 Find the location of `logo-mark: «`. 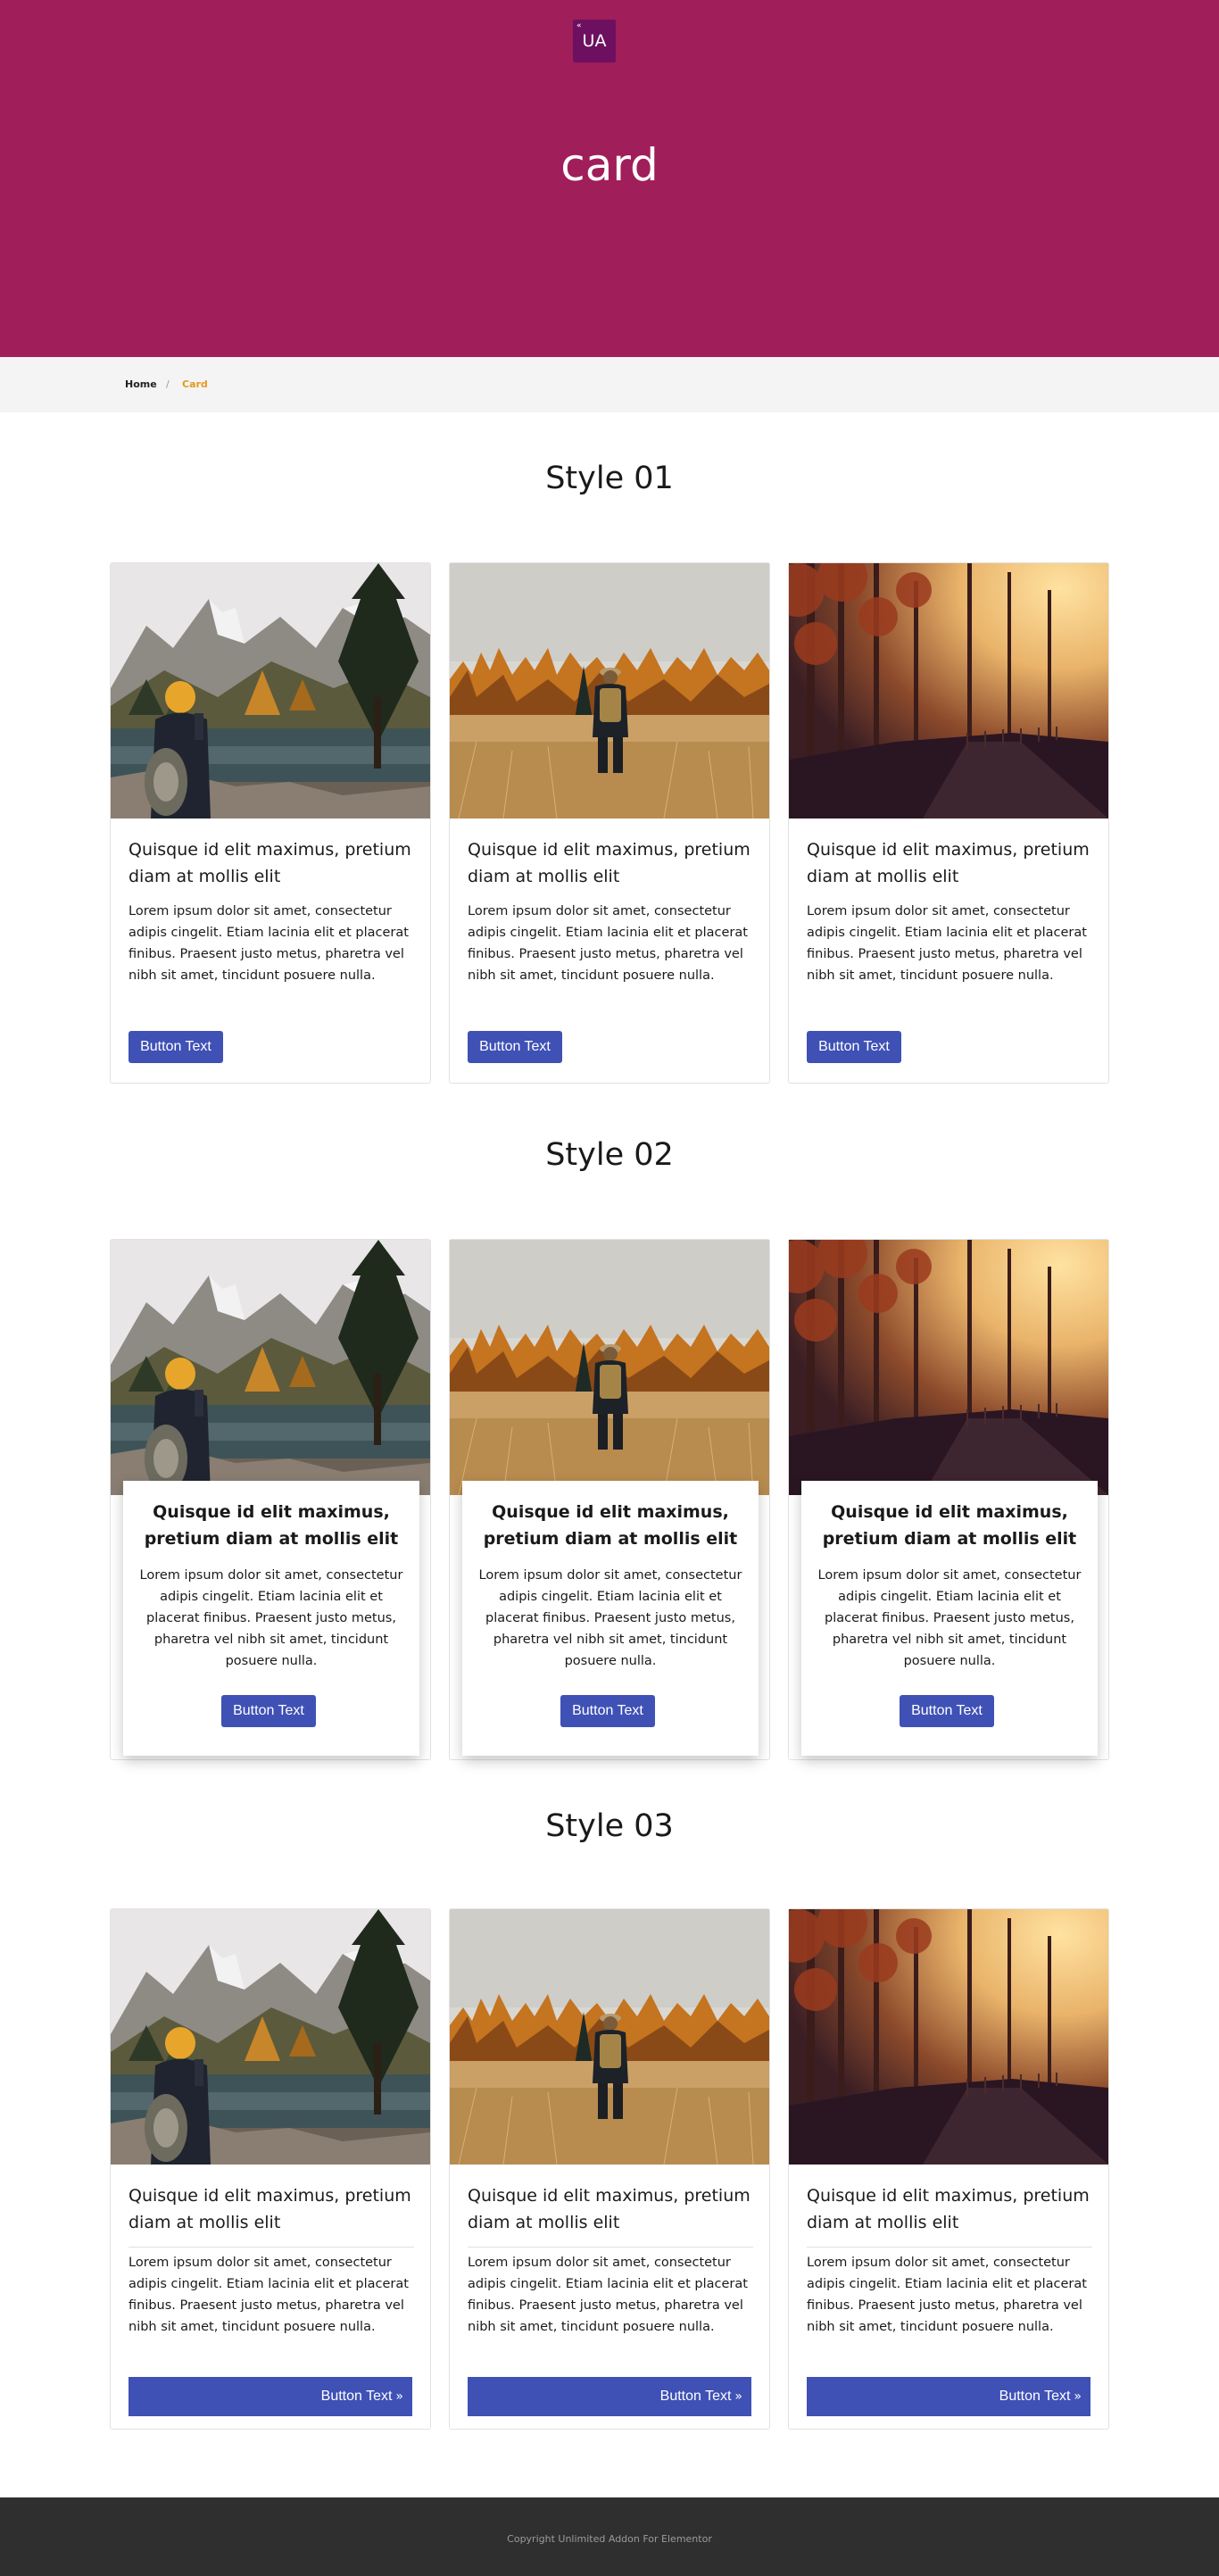

logo-mark: « is located at coordinates (579, 26).